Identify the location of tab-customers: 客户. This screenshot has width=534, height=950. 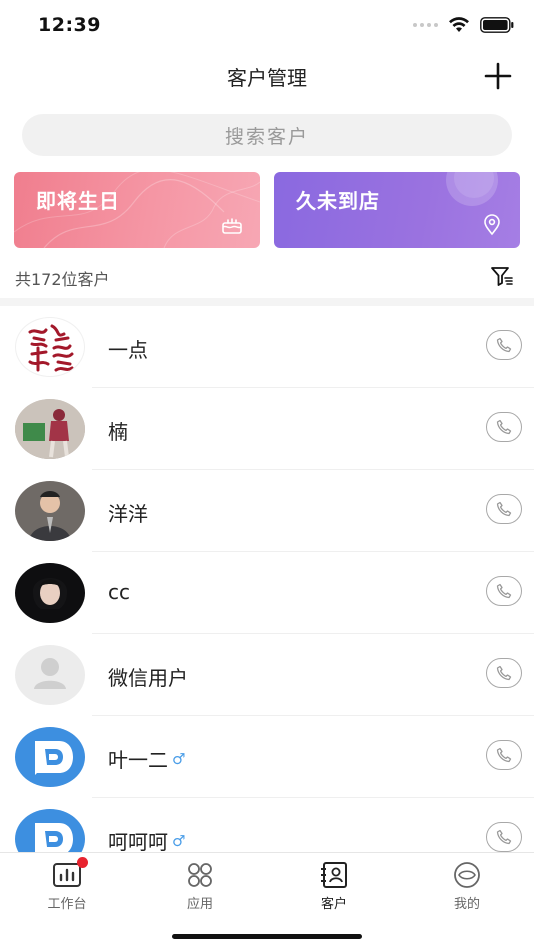
(334, 886).